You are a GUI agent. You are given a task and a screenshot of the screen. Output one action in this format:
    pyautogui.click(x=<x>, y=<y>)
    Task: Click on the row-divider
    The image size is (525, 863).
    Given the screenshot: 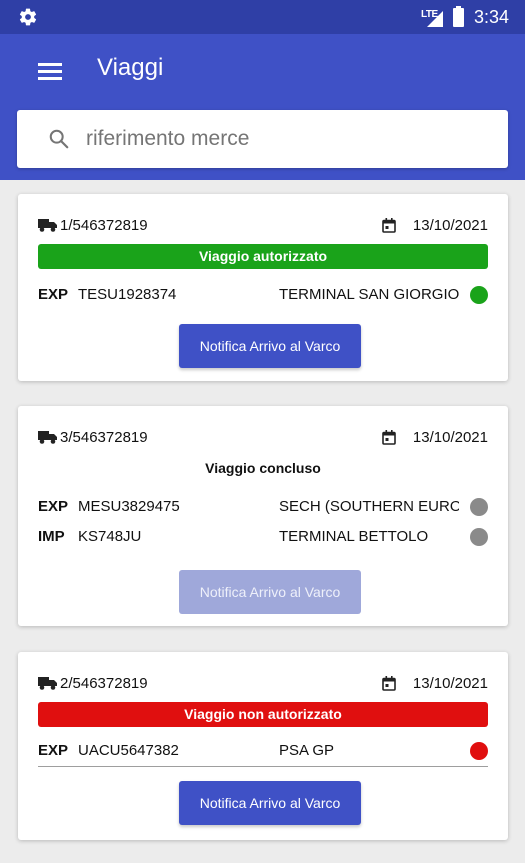 What is the action you would take?
    pyautogui.click(x=263, y=766)
    